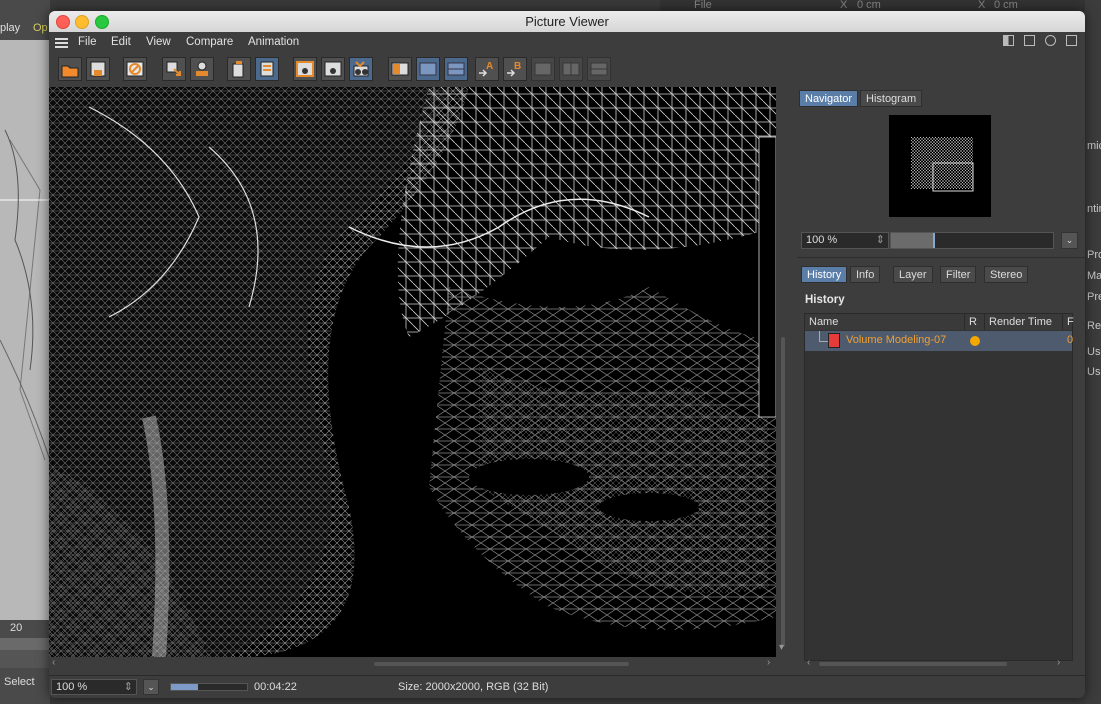 The width and height of the screenshot is (1101, 704). What do you see at coordinates (72, 687) in the screenshot?
I see `status-zoom-value: 100 %` at bounding box center [72, 687].